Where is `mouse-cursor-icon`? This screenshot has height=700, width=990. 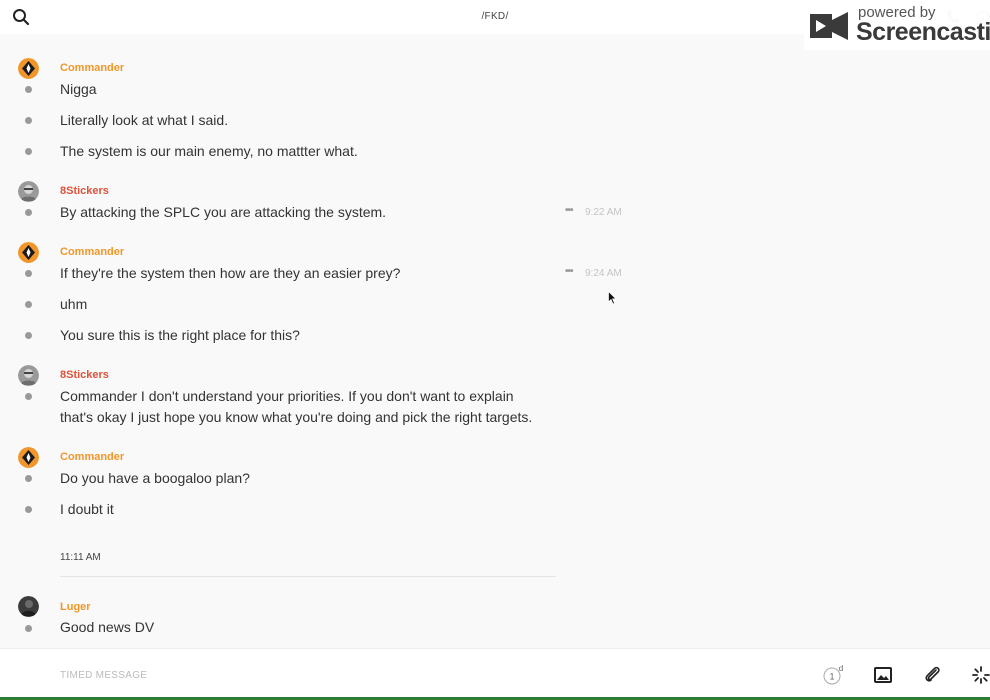 mouse-cursor-icon is located at coordinates (612, 298).